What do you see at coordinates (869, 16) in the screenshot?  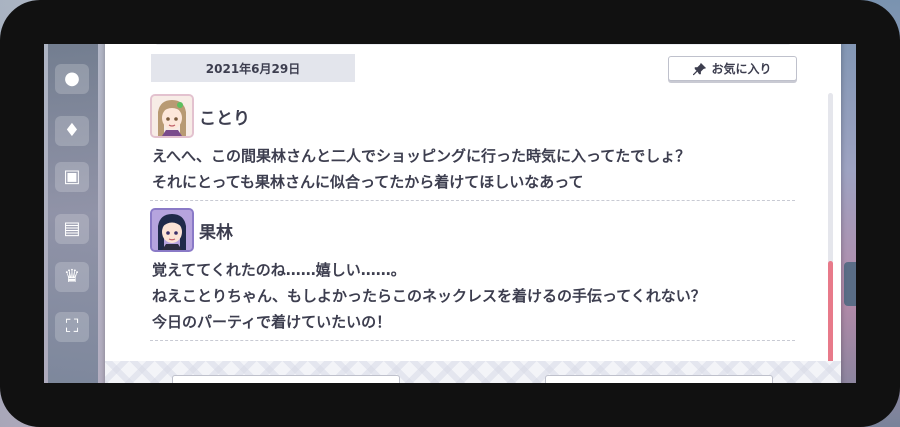 I see `currency-indicator: +` at bounding box center [869, 16].